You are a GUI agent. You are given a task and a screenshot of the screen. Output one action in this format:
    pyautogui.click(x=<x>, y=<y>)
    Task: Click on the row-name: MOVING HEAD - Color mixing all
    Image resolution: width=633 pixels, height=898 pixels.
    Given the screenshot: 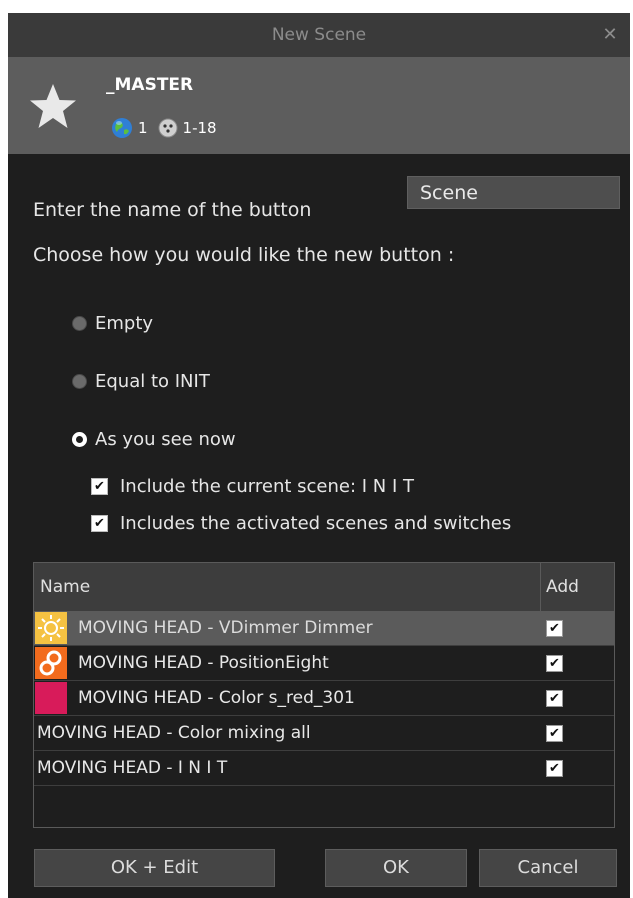 What is the action you would take?
    pyautogui.click(x=174, y=733)
    